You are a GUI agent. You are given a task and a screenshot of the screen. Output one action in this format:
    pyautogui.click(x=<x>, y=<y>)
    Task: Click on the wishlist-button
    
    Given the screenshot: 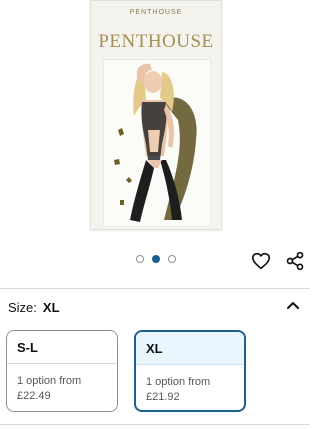 What is the action you would take?
    pyautogui.click(x=261, y=261)
    